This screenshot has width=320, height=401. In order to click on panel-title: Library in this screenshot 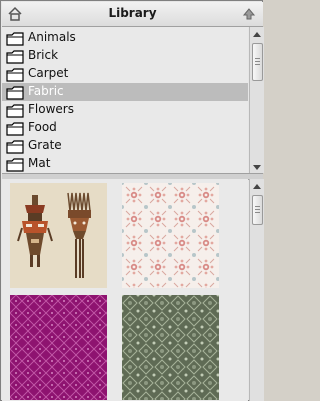, I will do `click(132, 13)`.